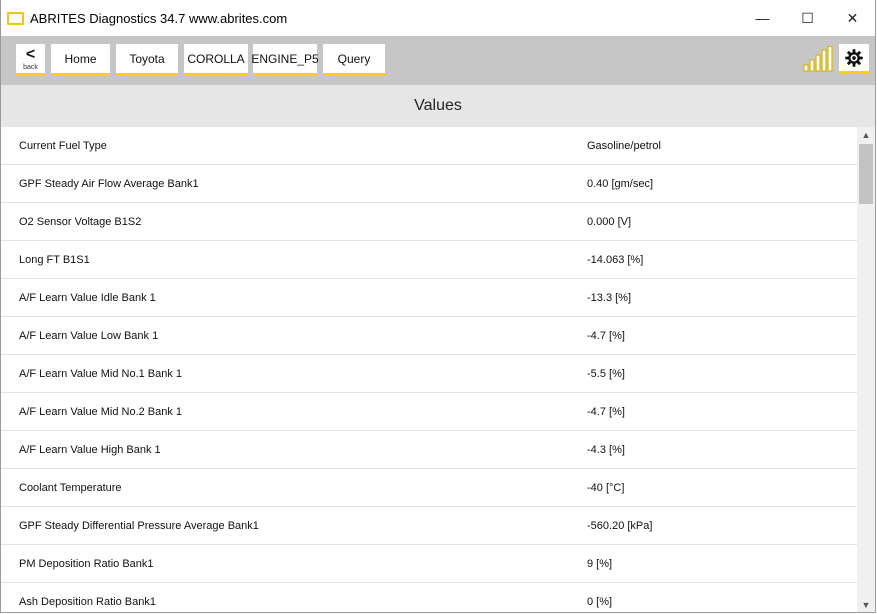  I want to click on parameter-name: Coolant Temperature, so click(70, 487).